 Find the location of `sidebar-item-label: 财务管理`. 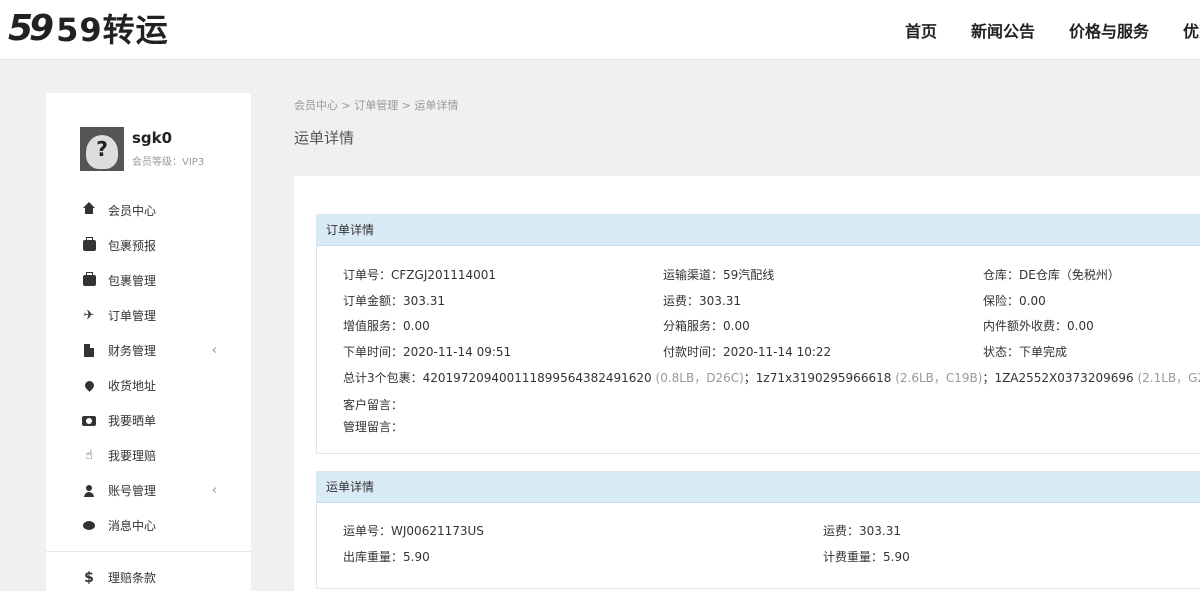

sidebar-item-label: 财务管理 is located at coordinates (132, 351).